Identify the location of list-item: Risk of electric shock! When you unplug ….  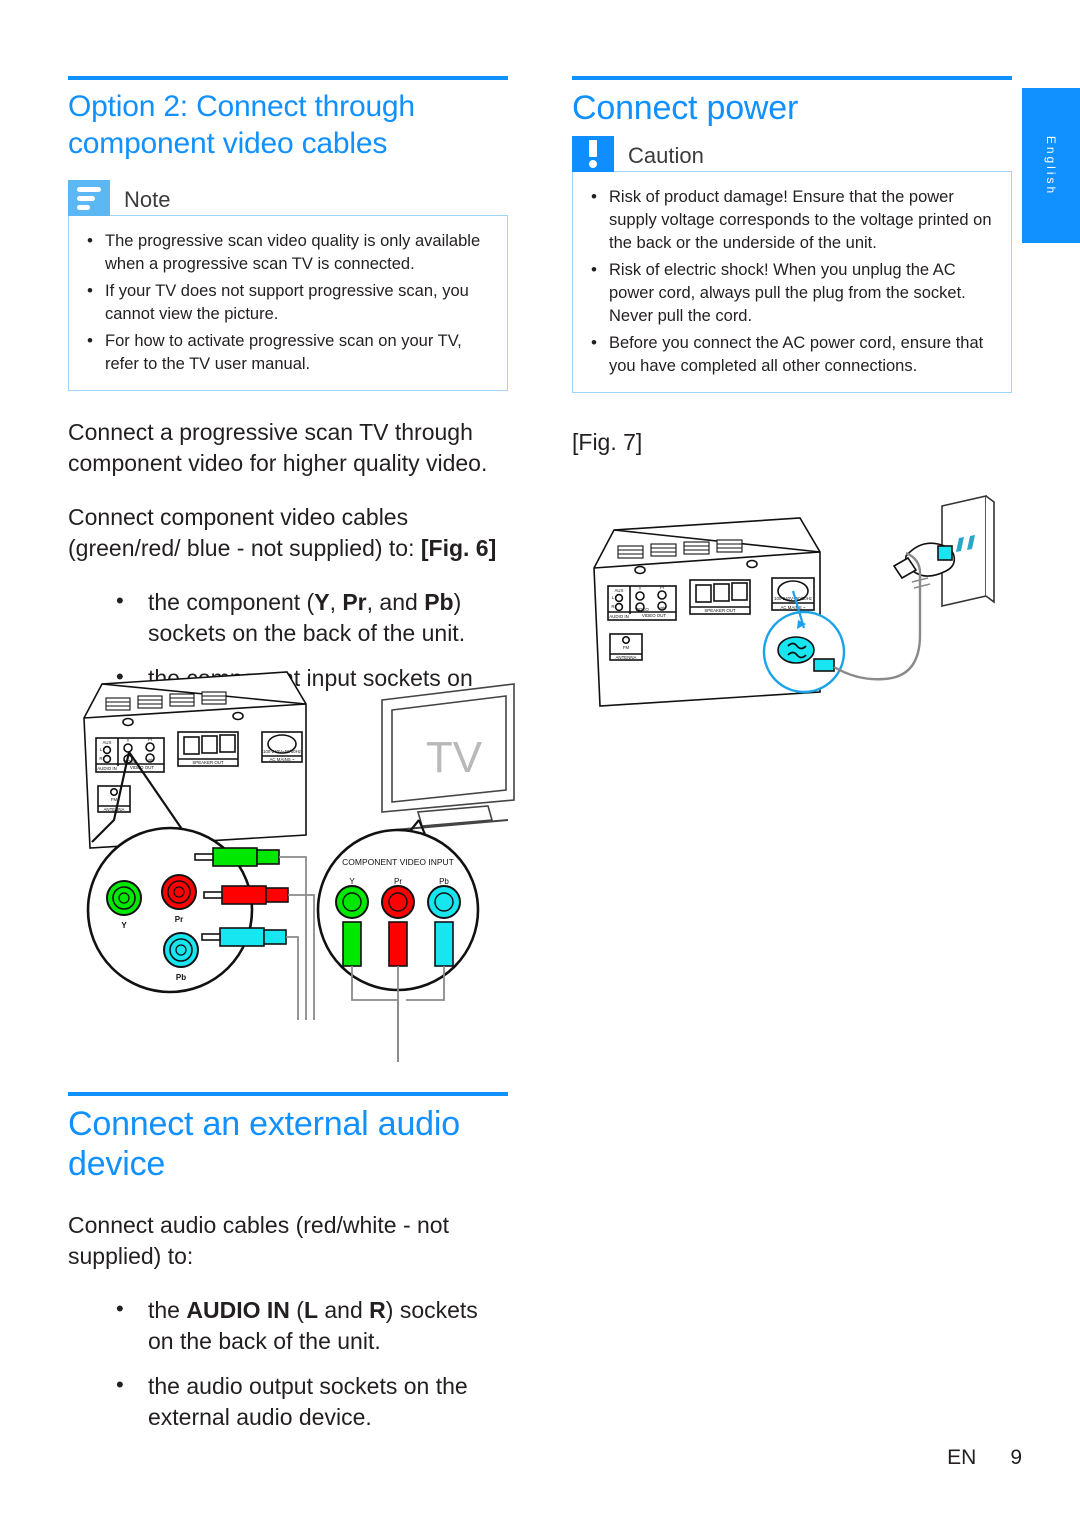
(791, 293).